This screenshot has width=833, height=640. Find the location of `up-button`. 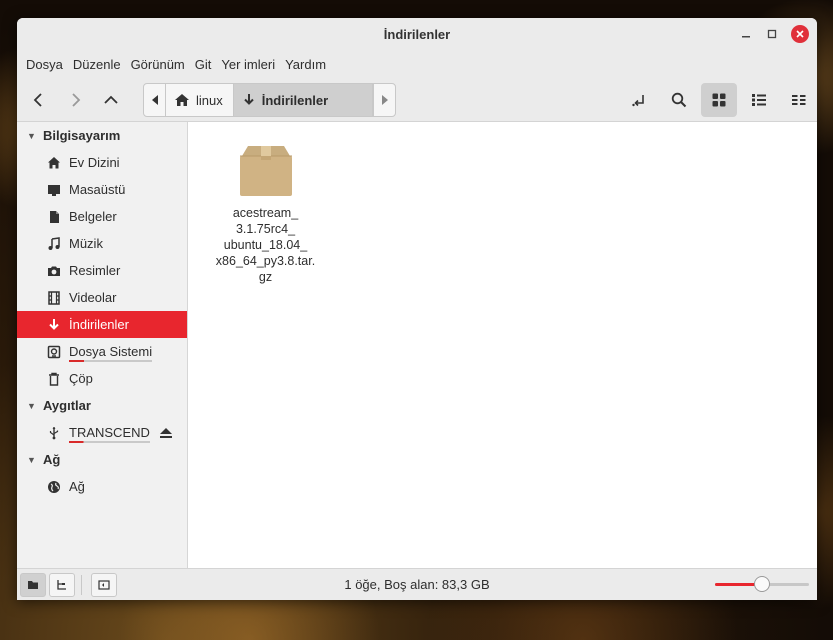

up-button is located at coordinates (111, 100).